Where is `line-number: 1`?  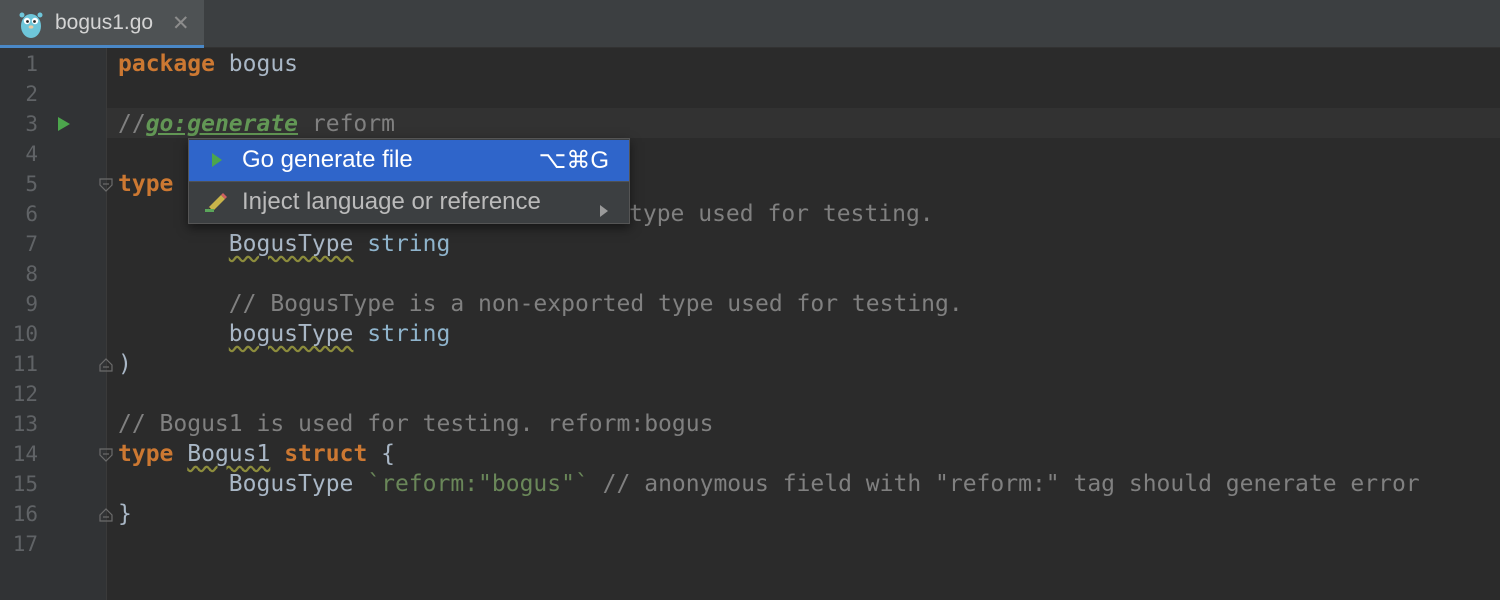 line-number: 1 is located at coordinates (31, 64).